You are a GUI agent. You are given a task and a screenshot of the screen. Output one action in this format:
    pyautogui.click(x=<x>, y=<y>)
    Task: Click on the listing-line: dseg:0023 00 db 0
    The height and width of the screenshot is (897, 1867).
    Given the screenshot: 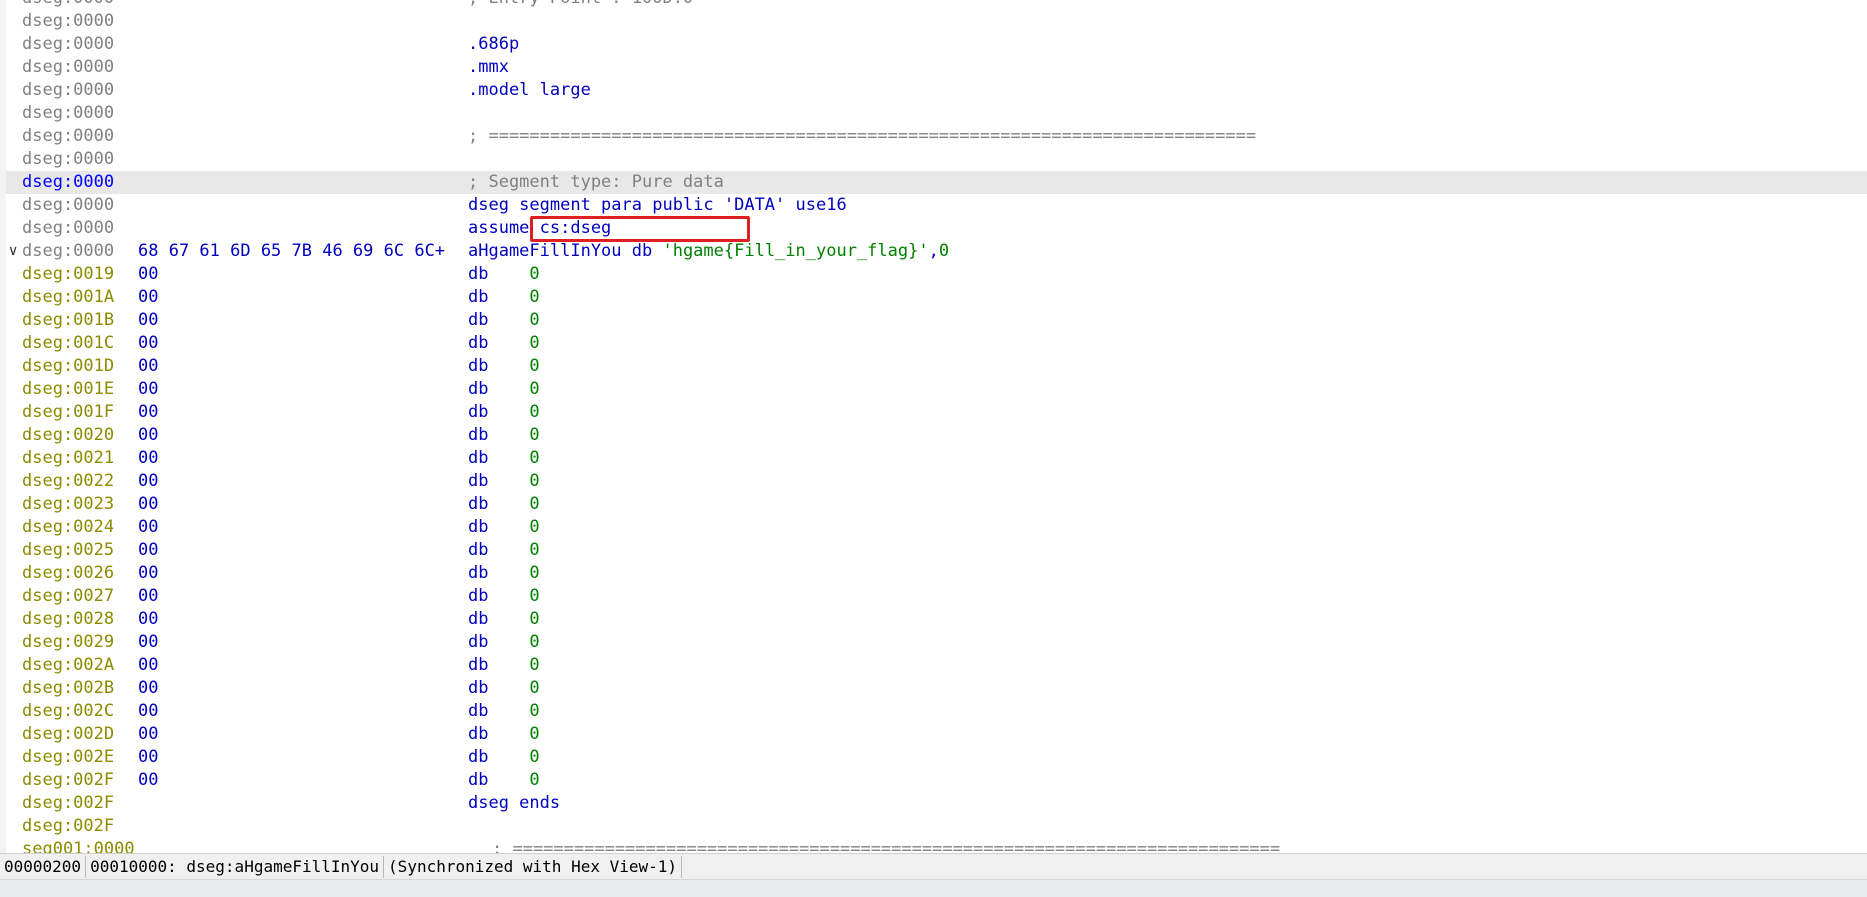 What is the action you would take?
    pyautogui.click(x=936, y=504)
    